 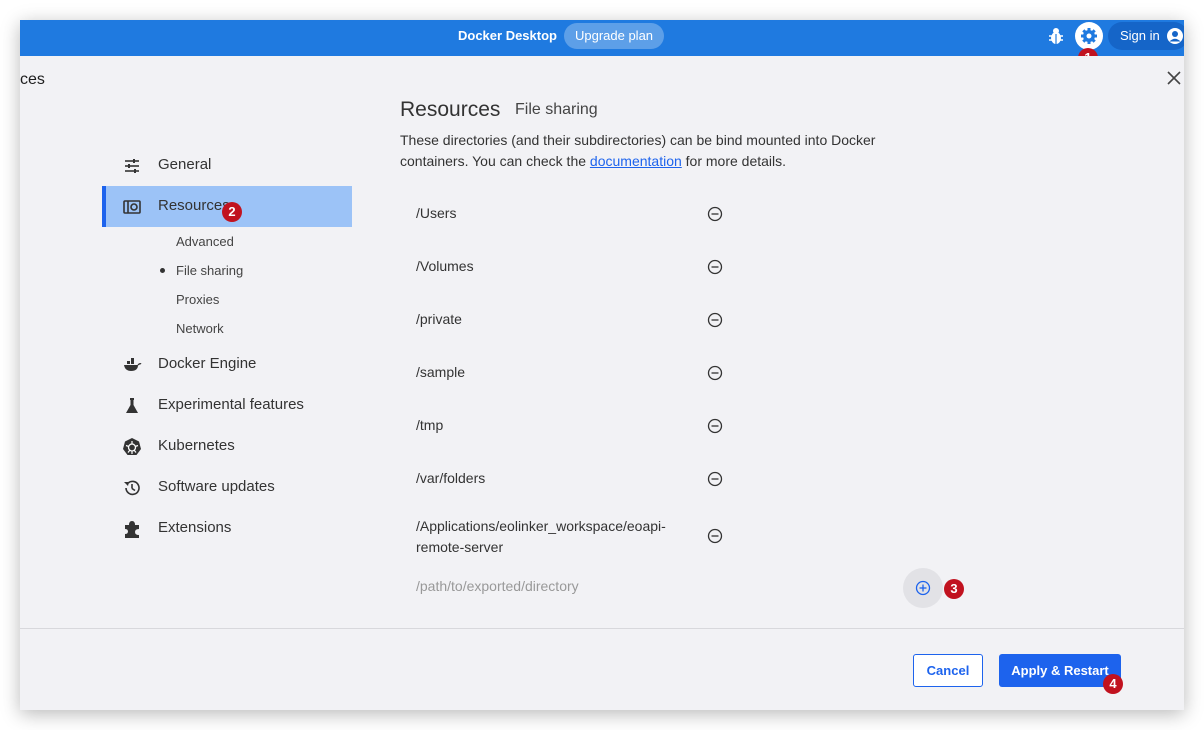 What do you see at coordinates (132, 207) in the screenshot?
I see `resources-icon` at bounding box center [132, 207].